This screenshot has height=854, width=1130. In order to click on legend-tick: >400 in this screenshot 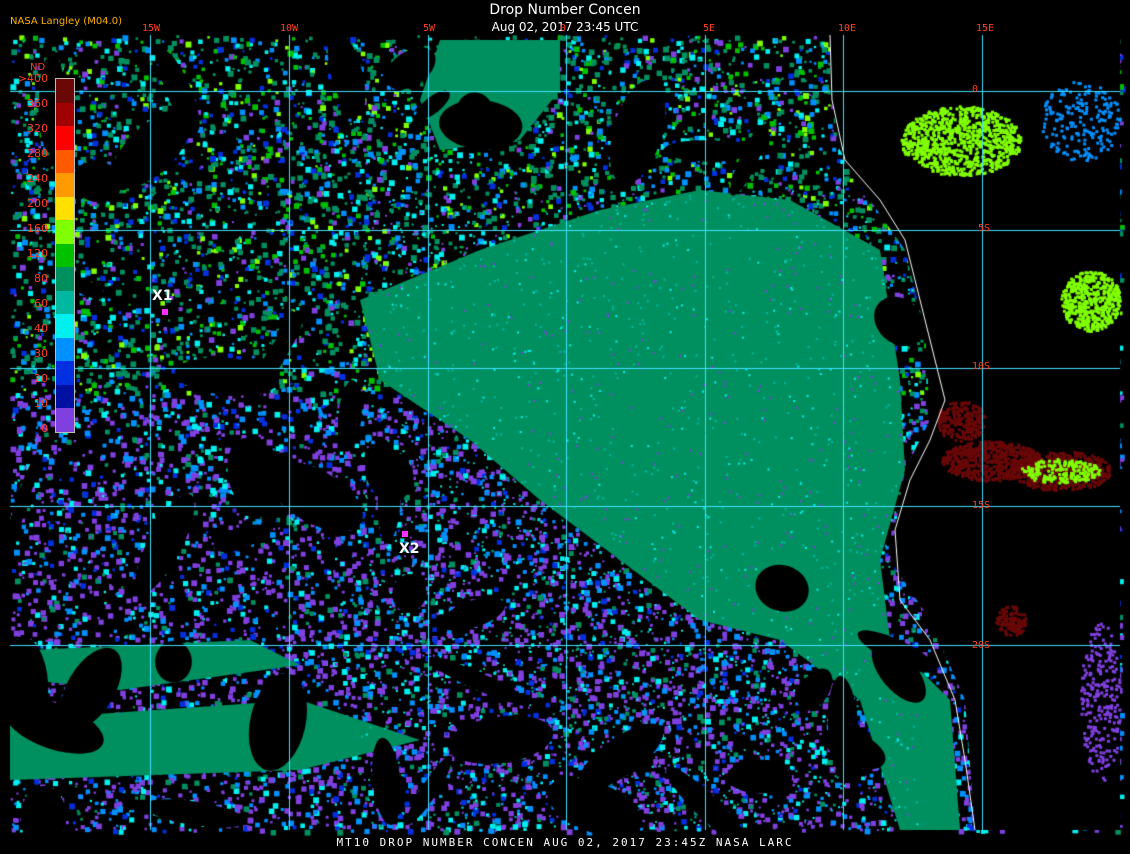, I will do `click(32, 78)`.